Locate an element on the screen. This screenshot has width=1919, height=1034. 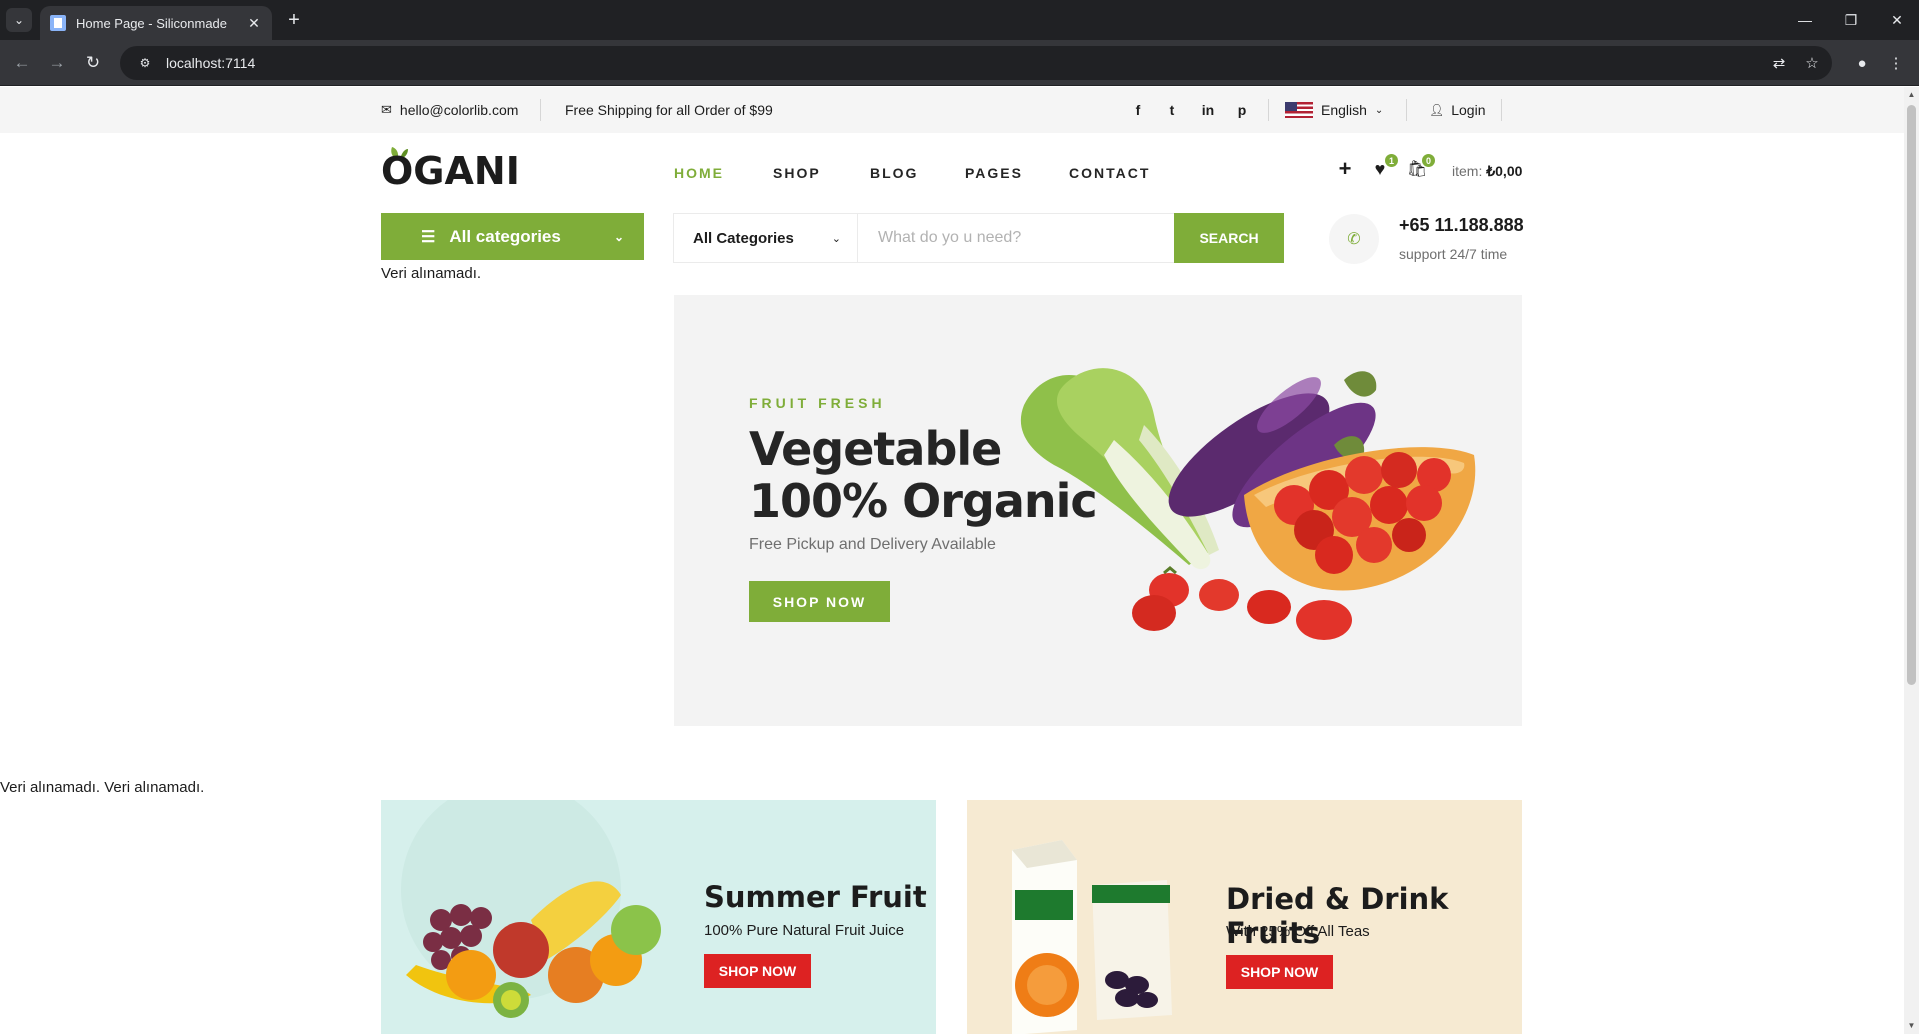
cart-total: item: ₺0,00 is located at coordinates (1487, 171).